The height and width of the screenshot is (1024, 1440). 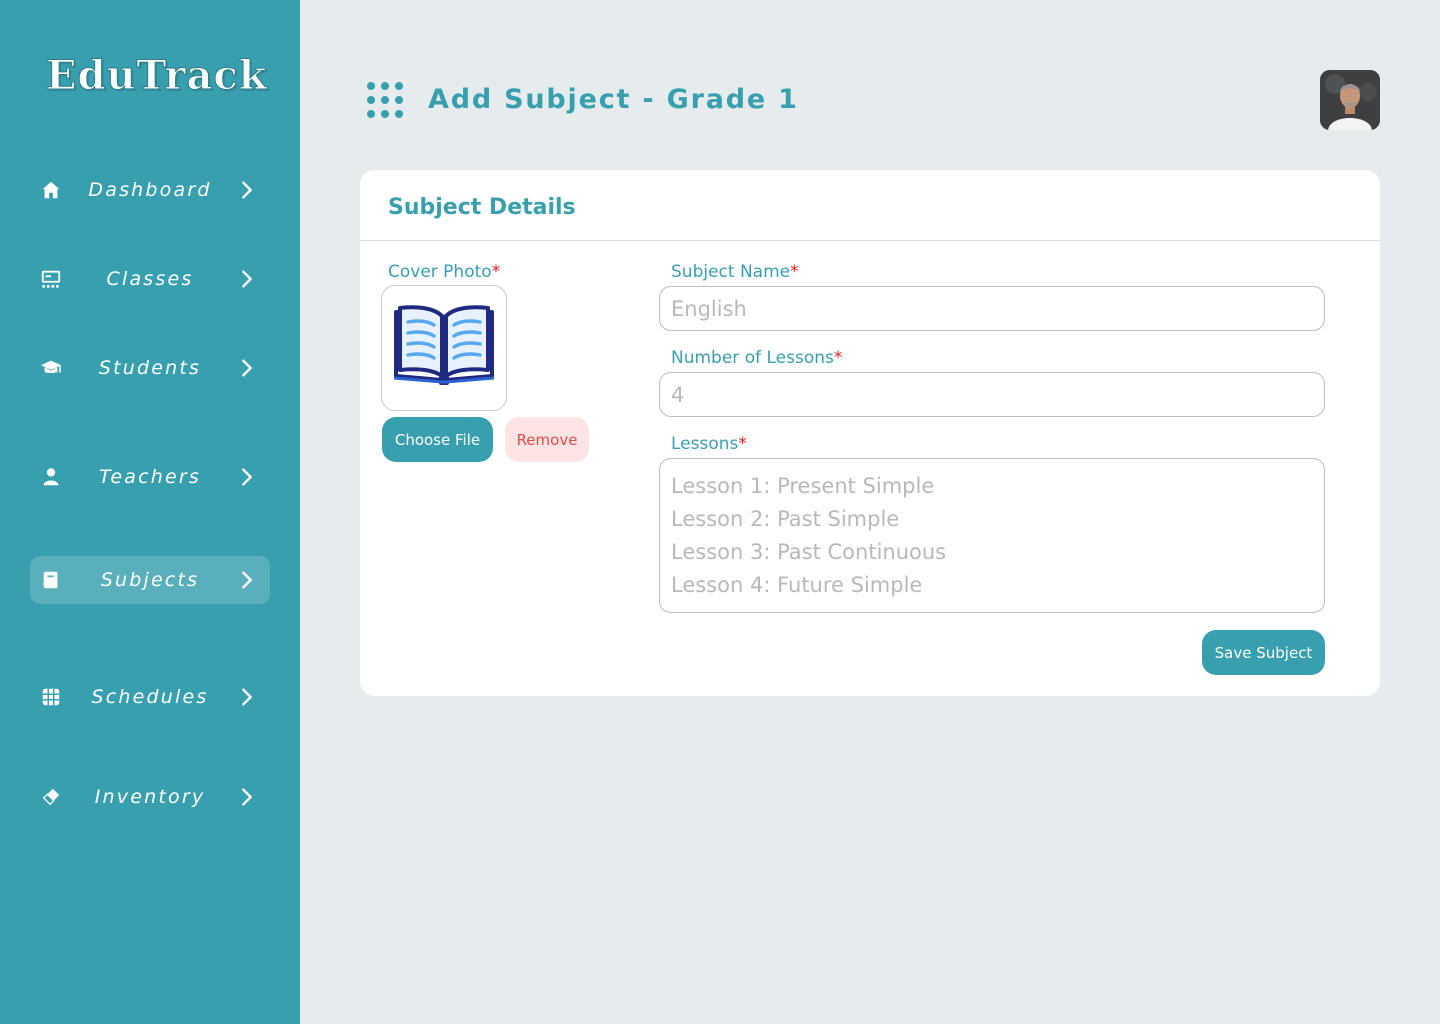 I want to click on sidebar-item-subjects: Subjects, so click(x=150, y=580).